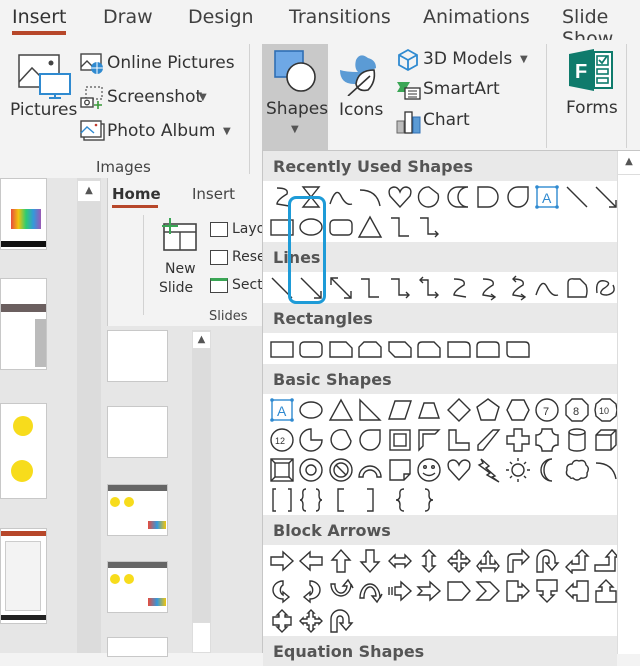 The width and height of the screenshot is (640, 666). What do you see at coordinates (371, 197) in the screenshot?
I see `shape-arc` at bounding box center [371, 197].